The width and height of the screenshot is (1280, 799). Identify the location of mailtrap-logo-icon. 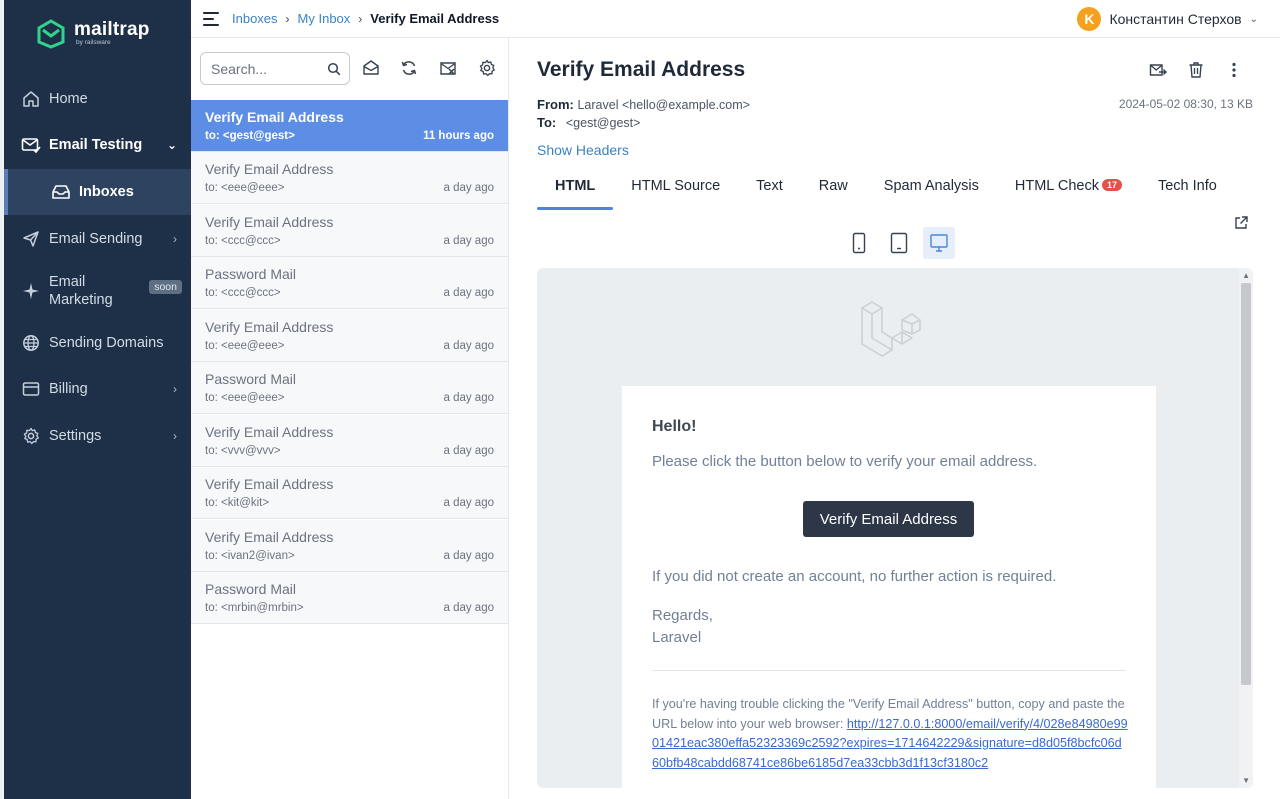
(51, 34).